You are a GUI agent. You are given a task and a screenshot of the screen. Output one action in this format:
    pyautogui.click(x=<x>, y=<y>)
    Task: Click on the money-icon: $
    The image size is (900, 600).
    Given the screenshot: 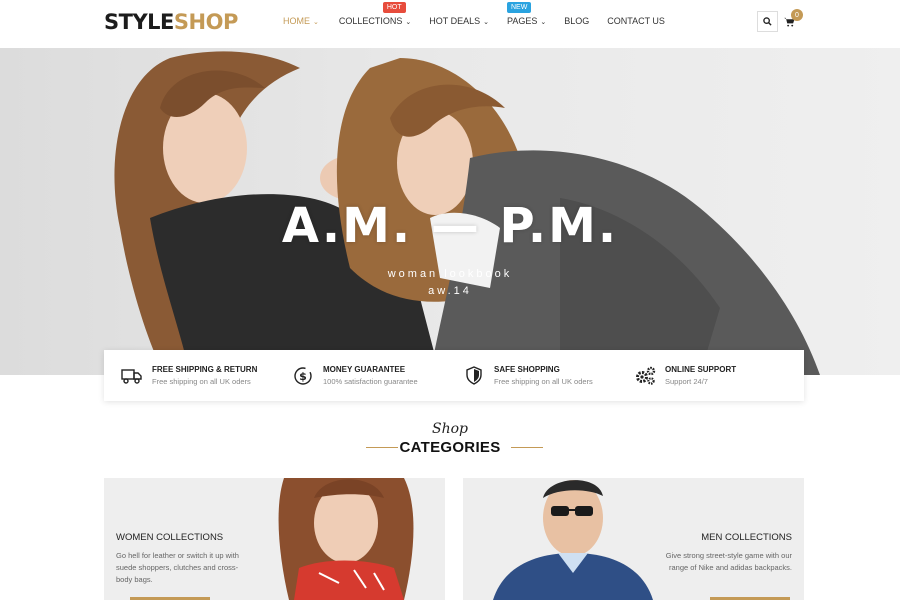 What is the action you would take?
    pyautogui.click(x=303, y=376)
    